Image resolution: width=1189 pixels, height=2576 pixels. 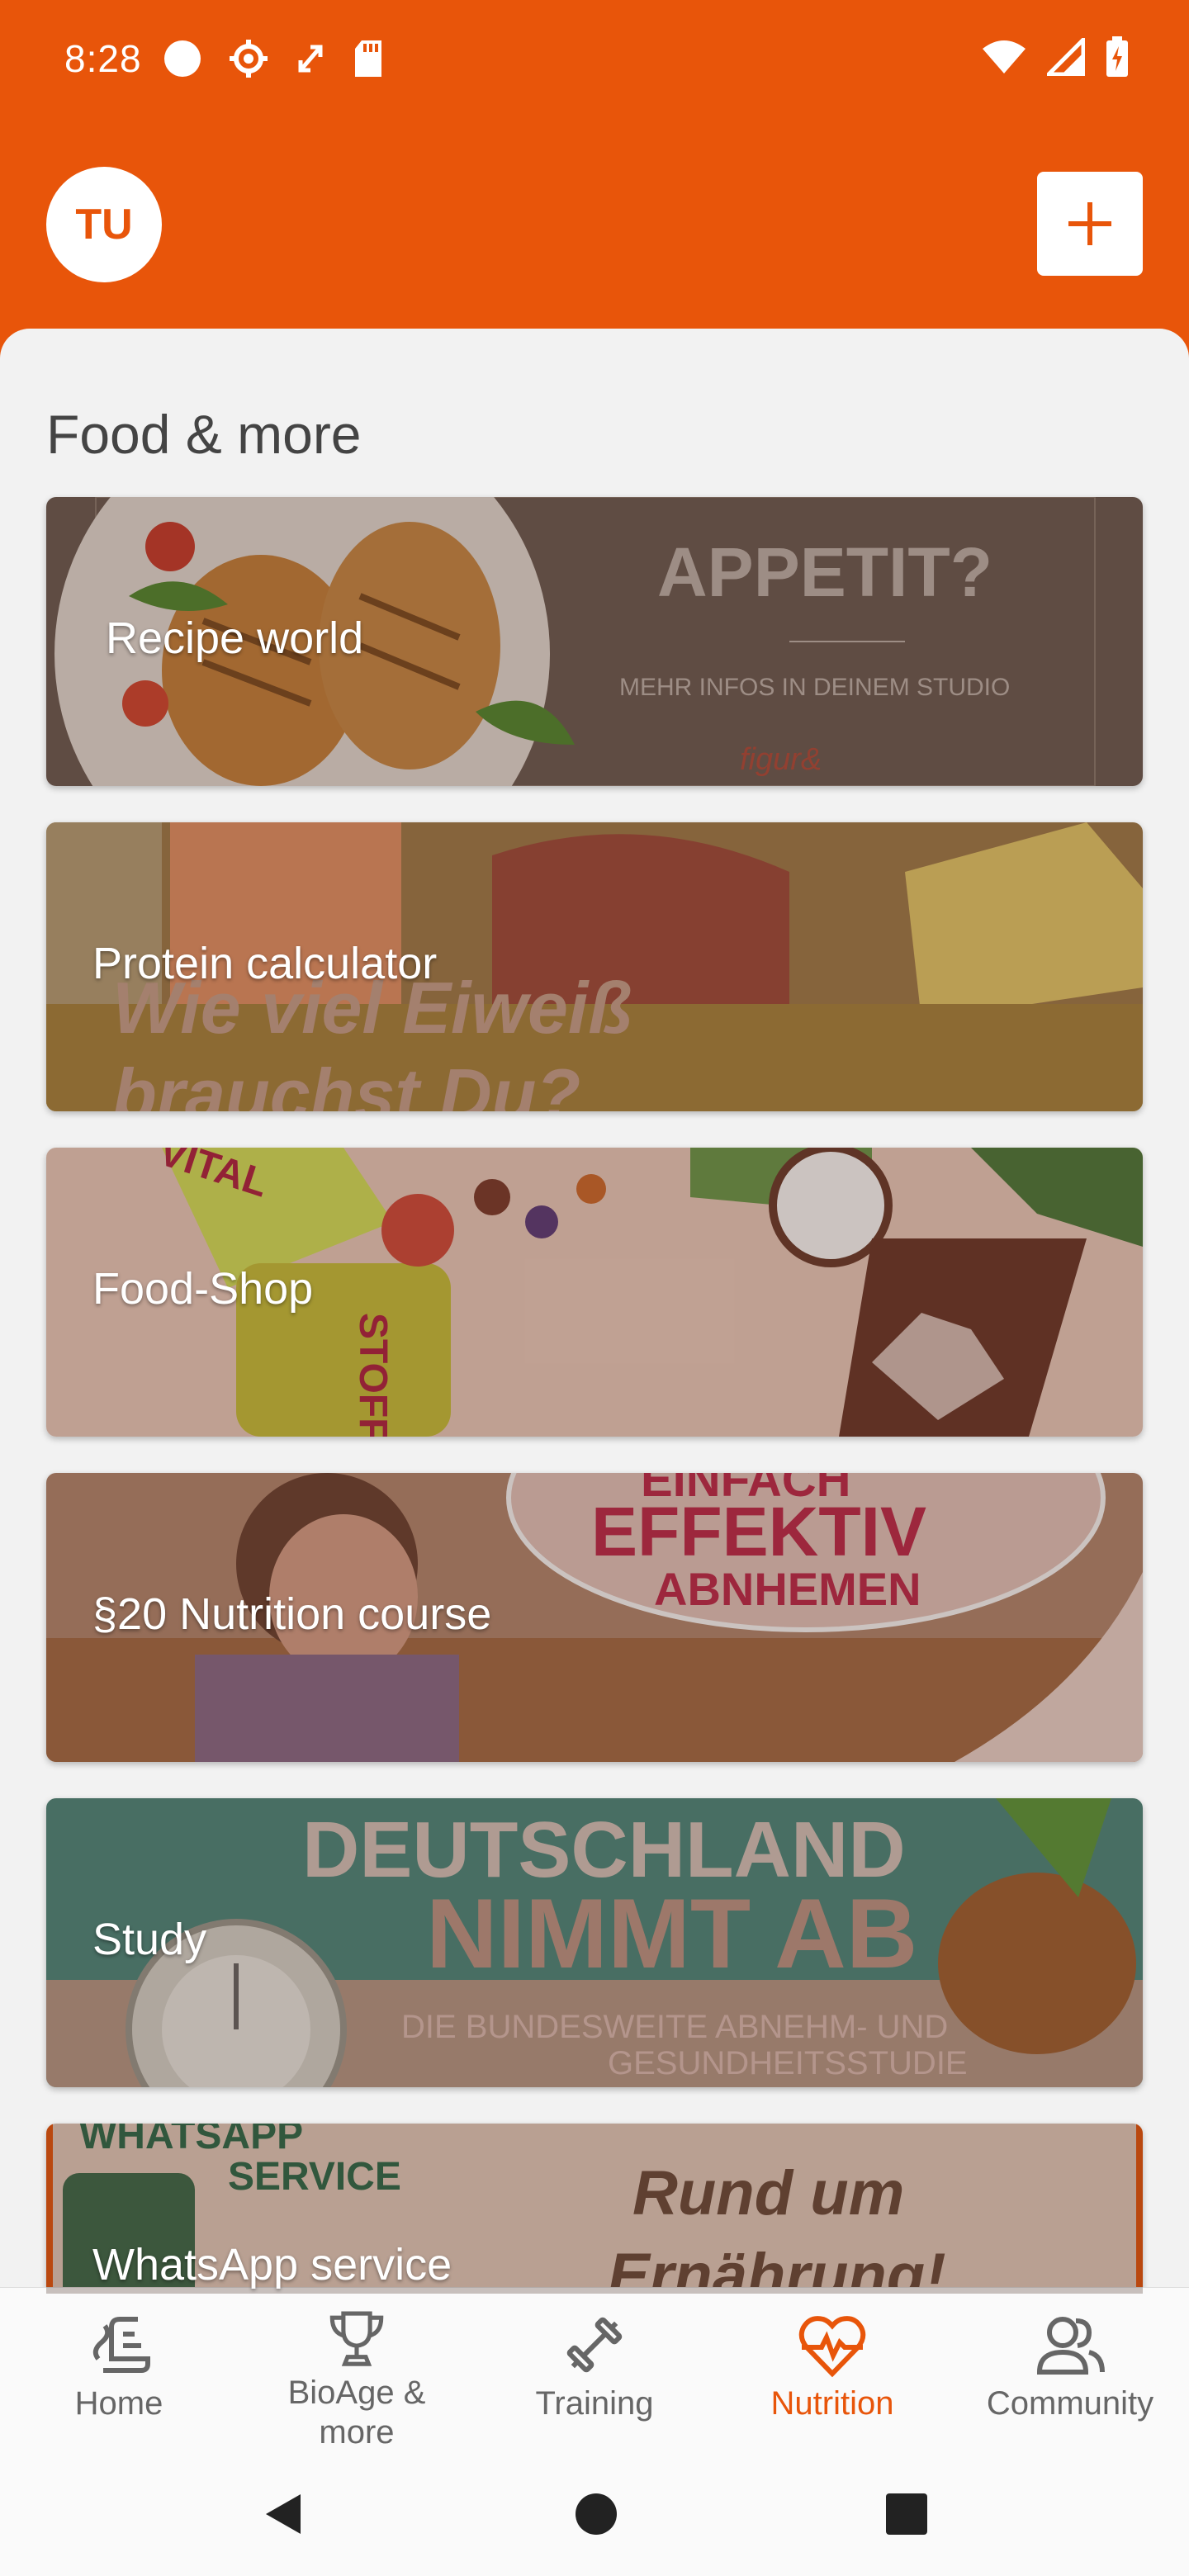 I want to click on nav-item-bioage: BioAge & more, so click(x=357, y=2370).